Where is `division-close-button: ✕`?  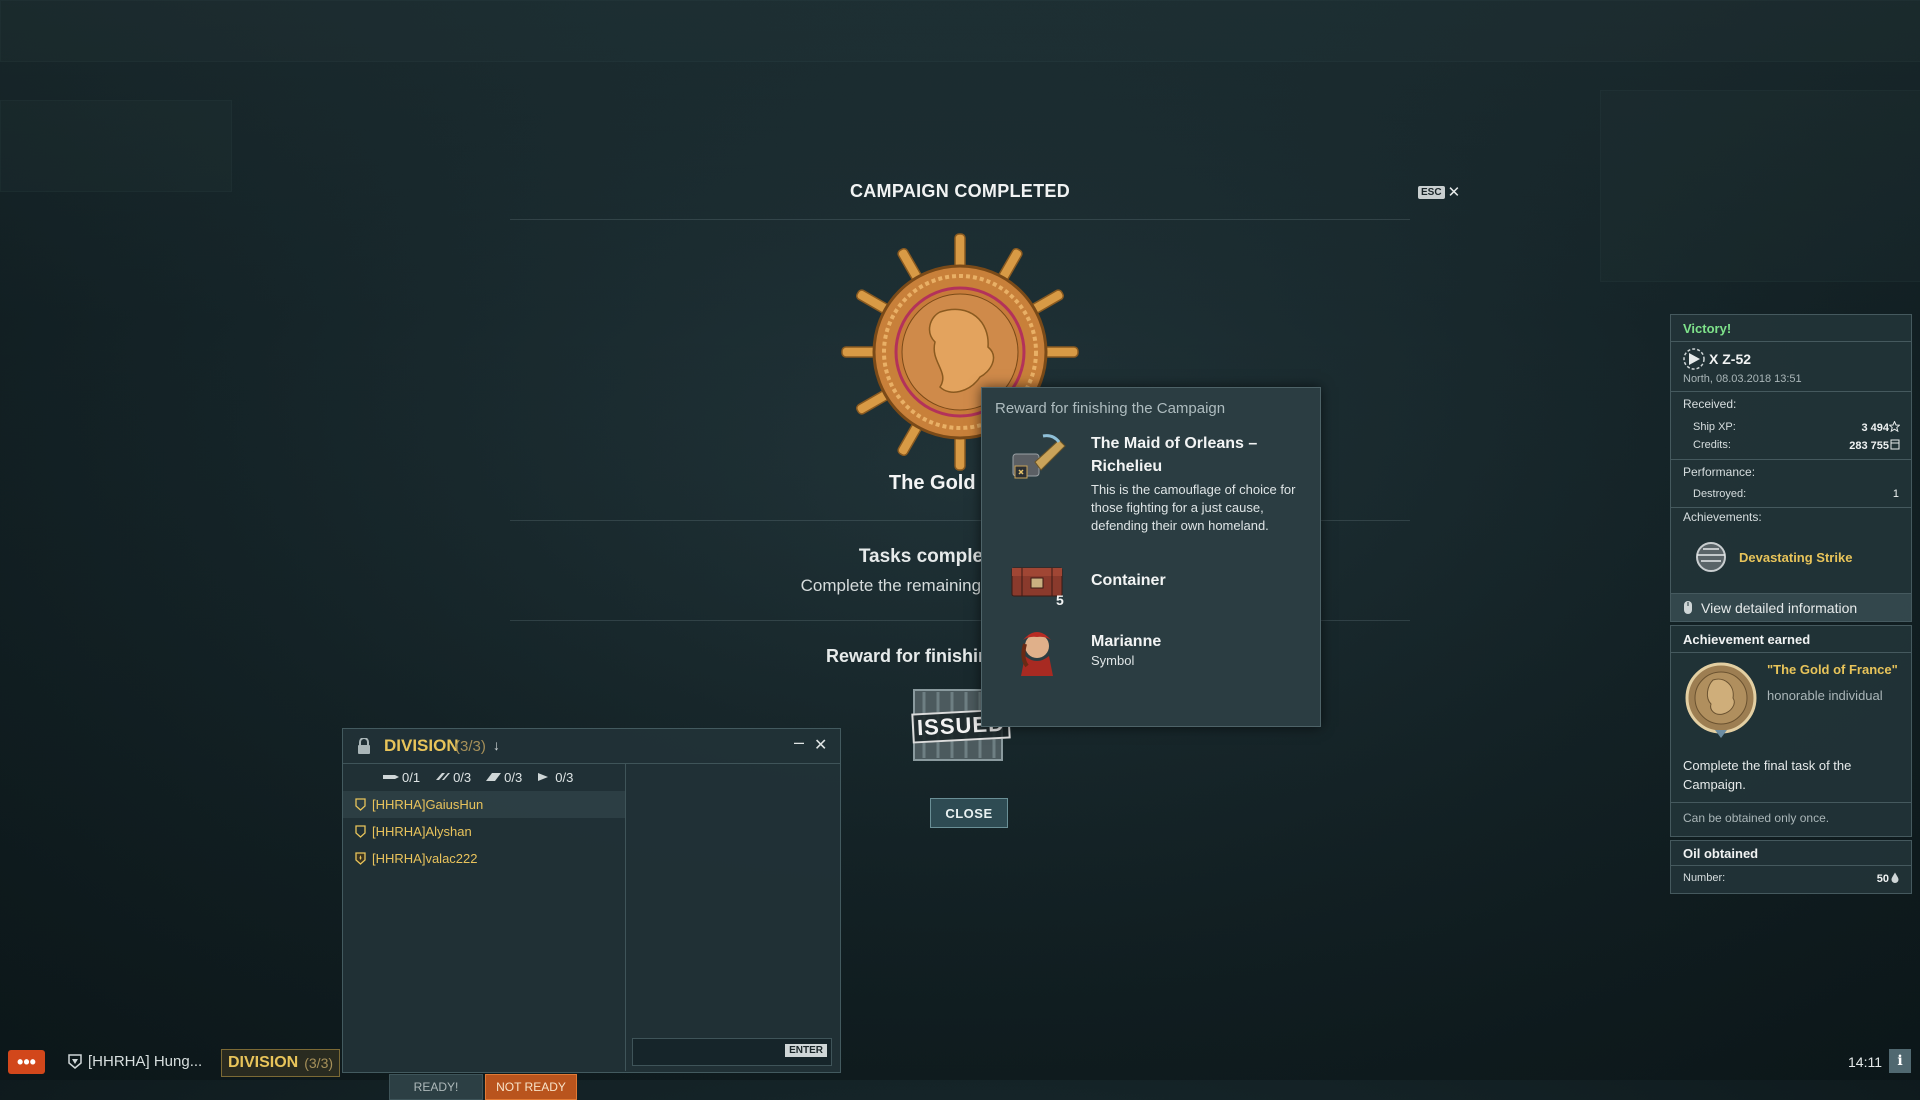
division-close-button: ✕ is located at coordinates (820, 745).